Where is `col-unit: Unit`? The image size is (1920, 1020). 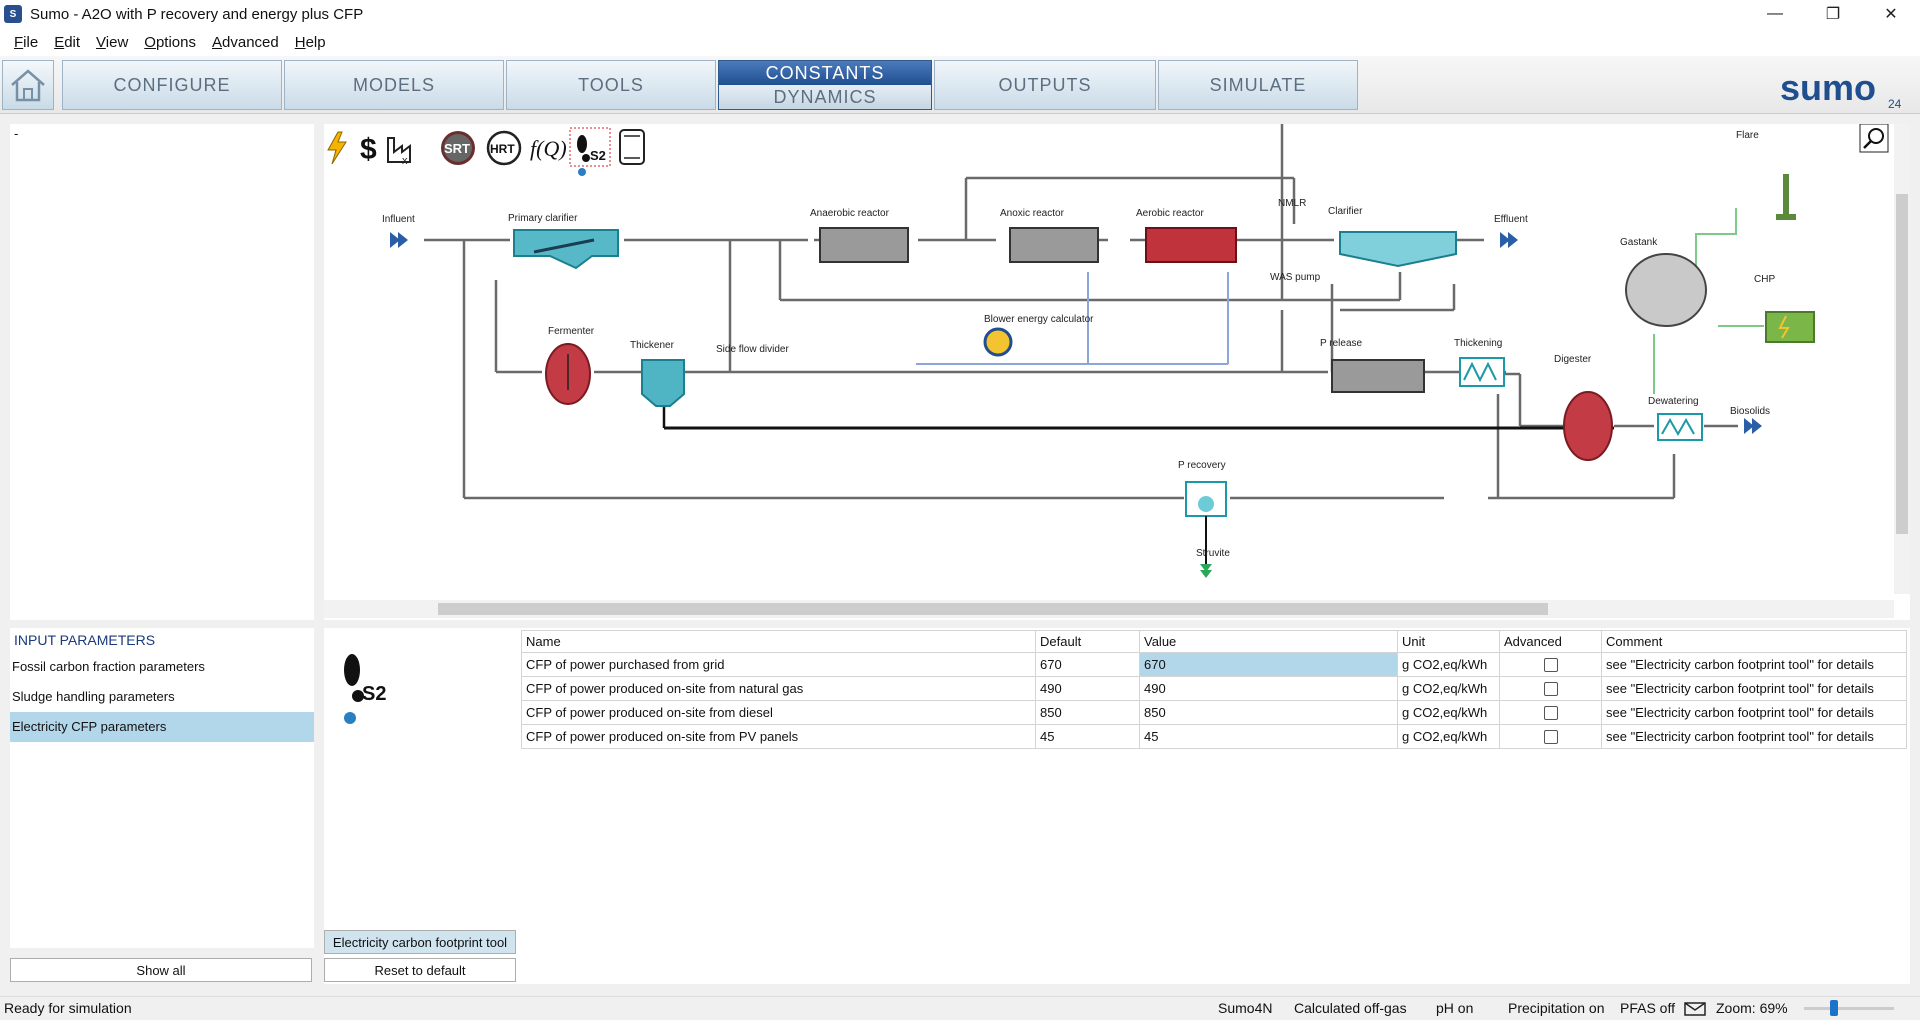
col-unit: Unit is located at coordinates (1448, 641).